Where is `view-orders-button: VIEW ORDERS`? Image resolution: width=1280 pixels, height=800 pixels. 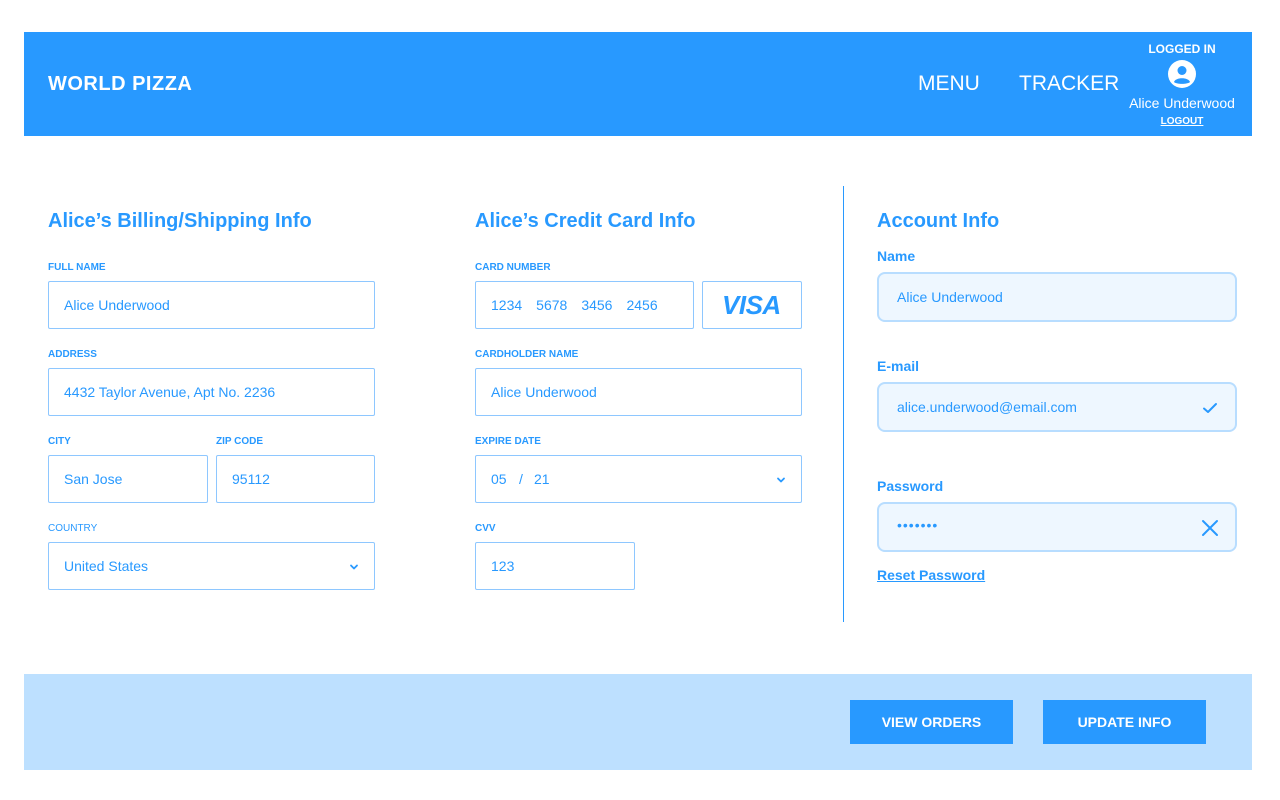 view-orders-button: VIEW ORDERS is located at coordinates (931, 722).